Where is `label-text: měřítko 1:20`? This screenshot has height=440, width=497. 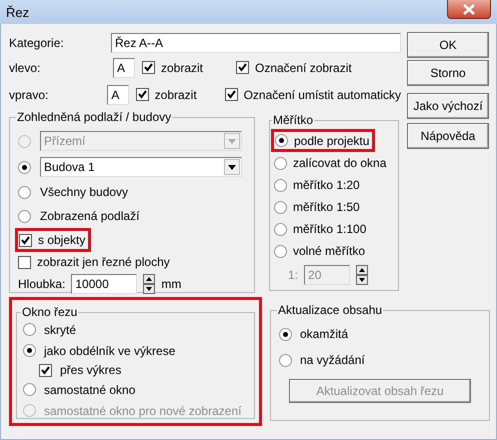
label-text: měřítko 1:20 is located at coordinates (326, 185).